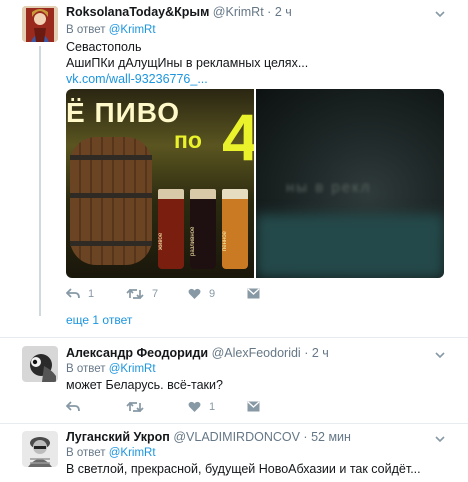 The height and width of the screenshot is (482, 468). Describe the element at coordinates (331, 437) in the screenshot. I see `timestamp: 52 мин` at that location.